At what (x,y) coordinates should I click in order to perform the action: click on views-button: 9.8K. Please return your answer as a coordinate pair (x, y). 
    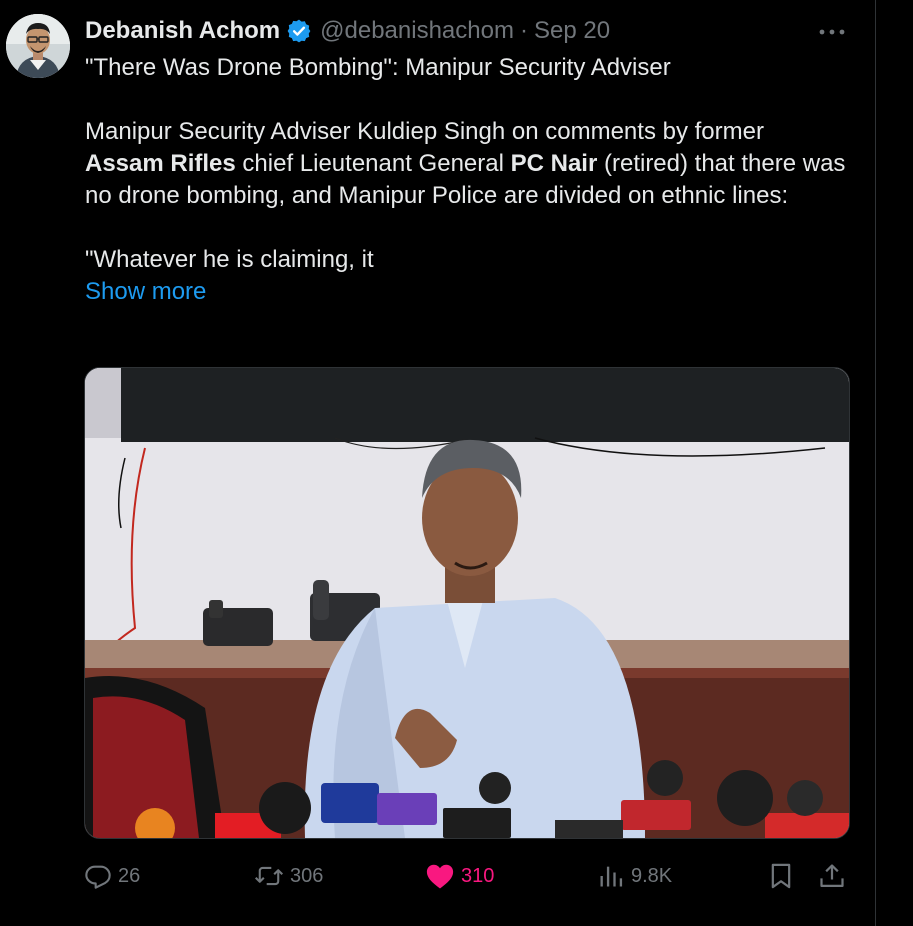
    Looking at the image, I should click on (634, 876).